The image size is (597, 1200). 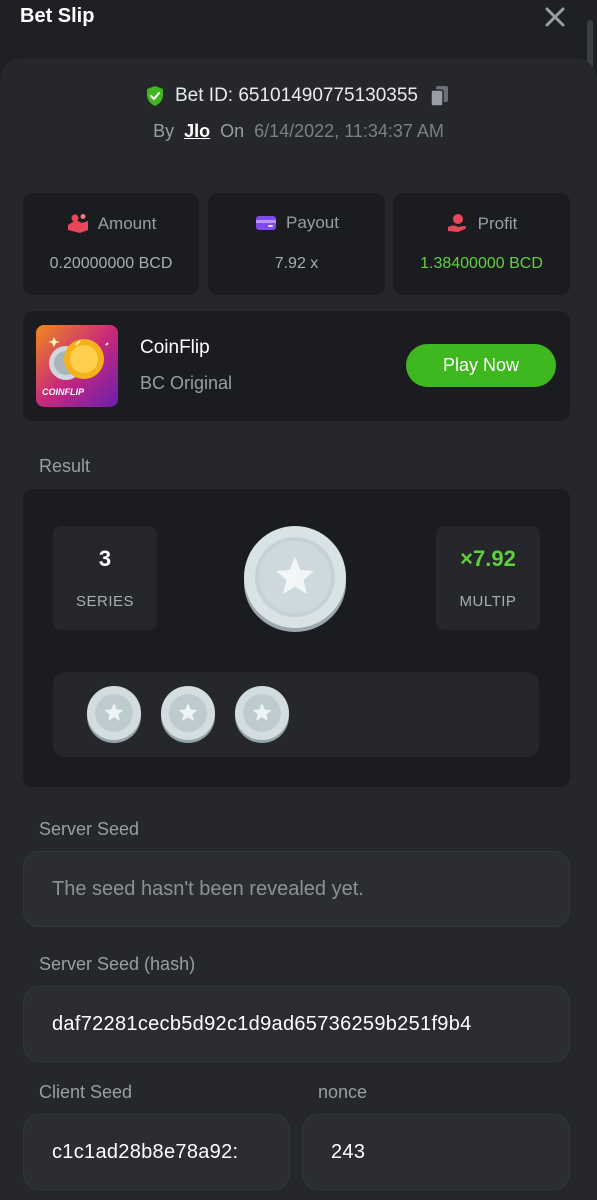 I want to click on series-value: 3, so click(x=105, y=558).